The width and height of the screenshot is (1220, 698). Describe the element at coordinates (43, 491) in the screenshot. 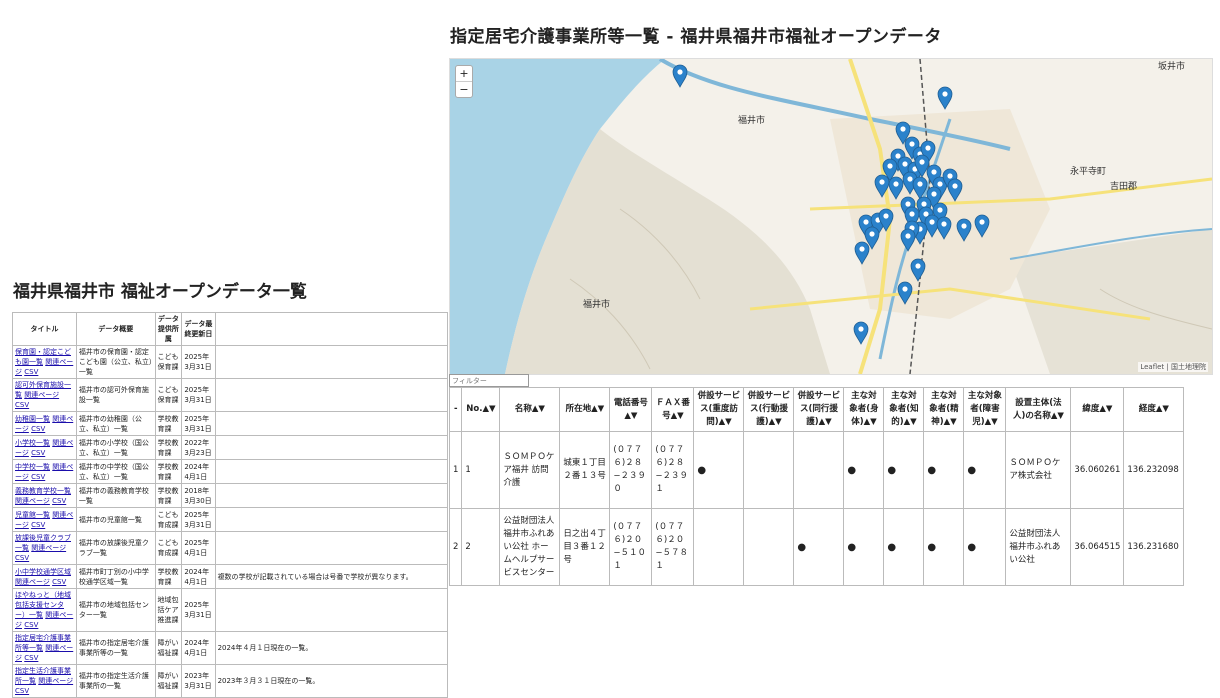

I see `dataset-title-link: 義務教育学校一覧` at that location.